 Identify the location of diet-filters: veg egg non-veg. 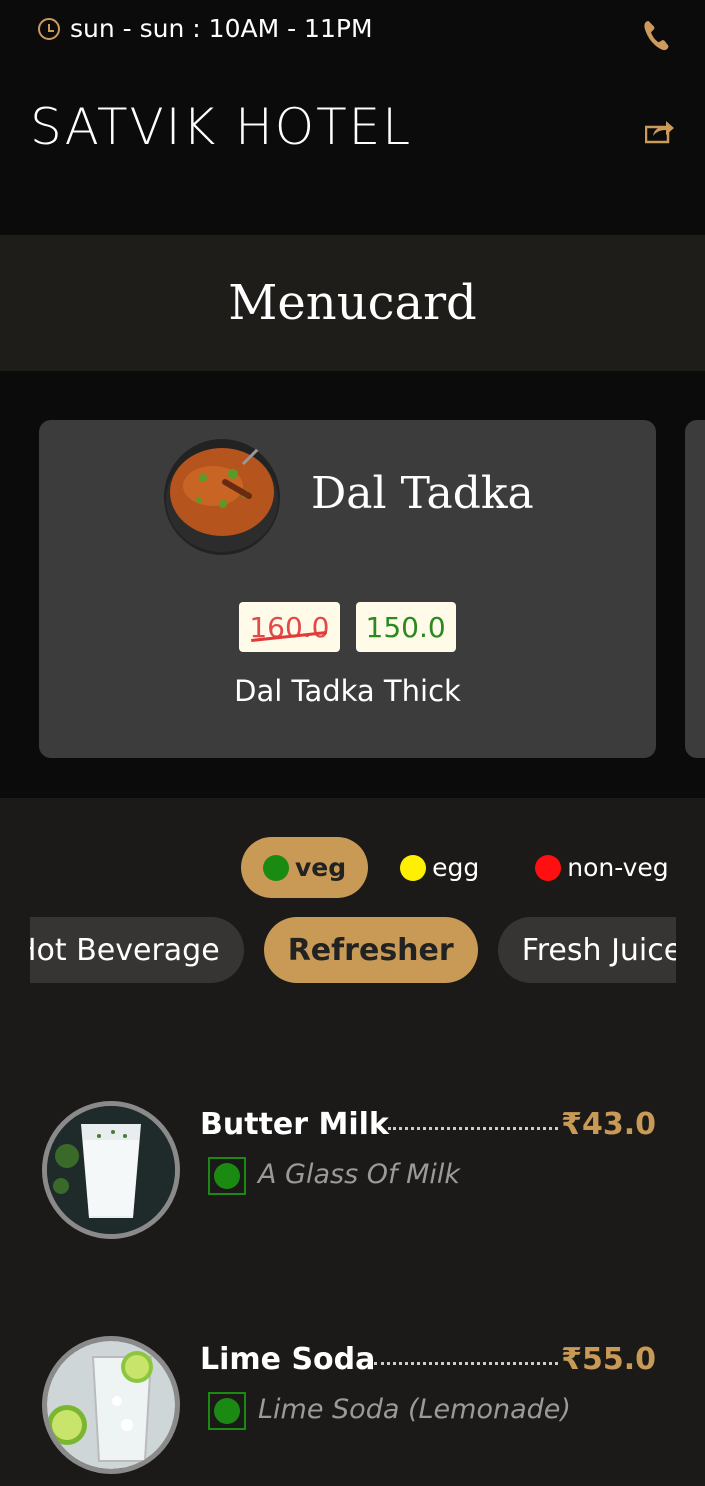
(466, 867).